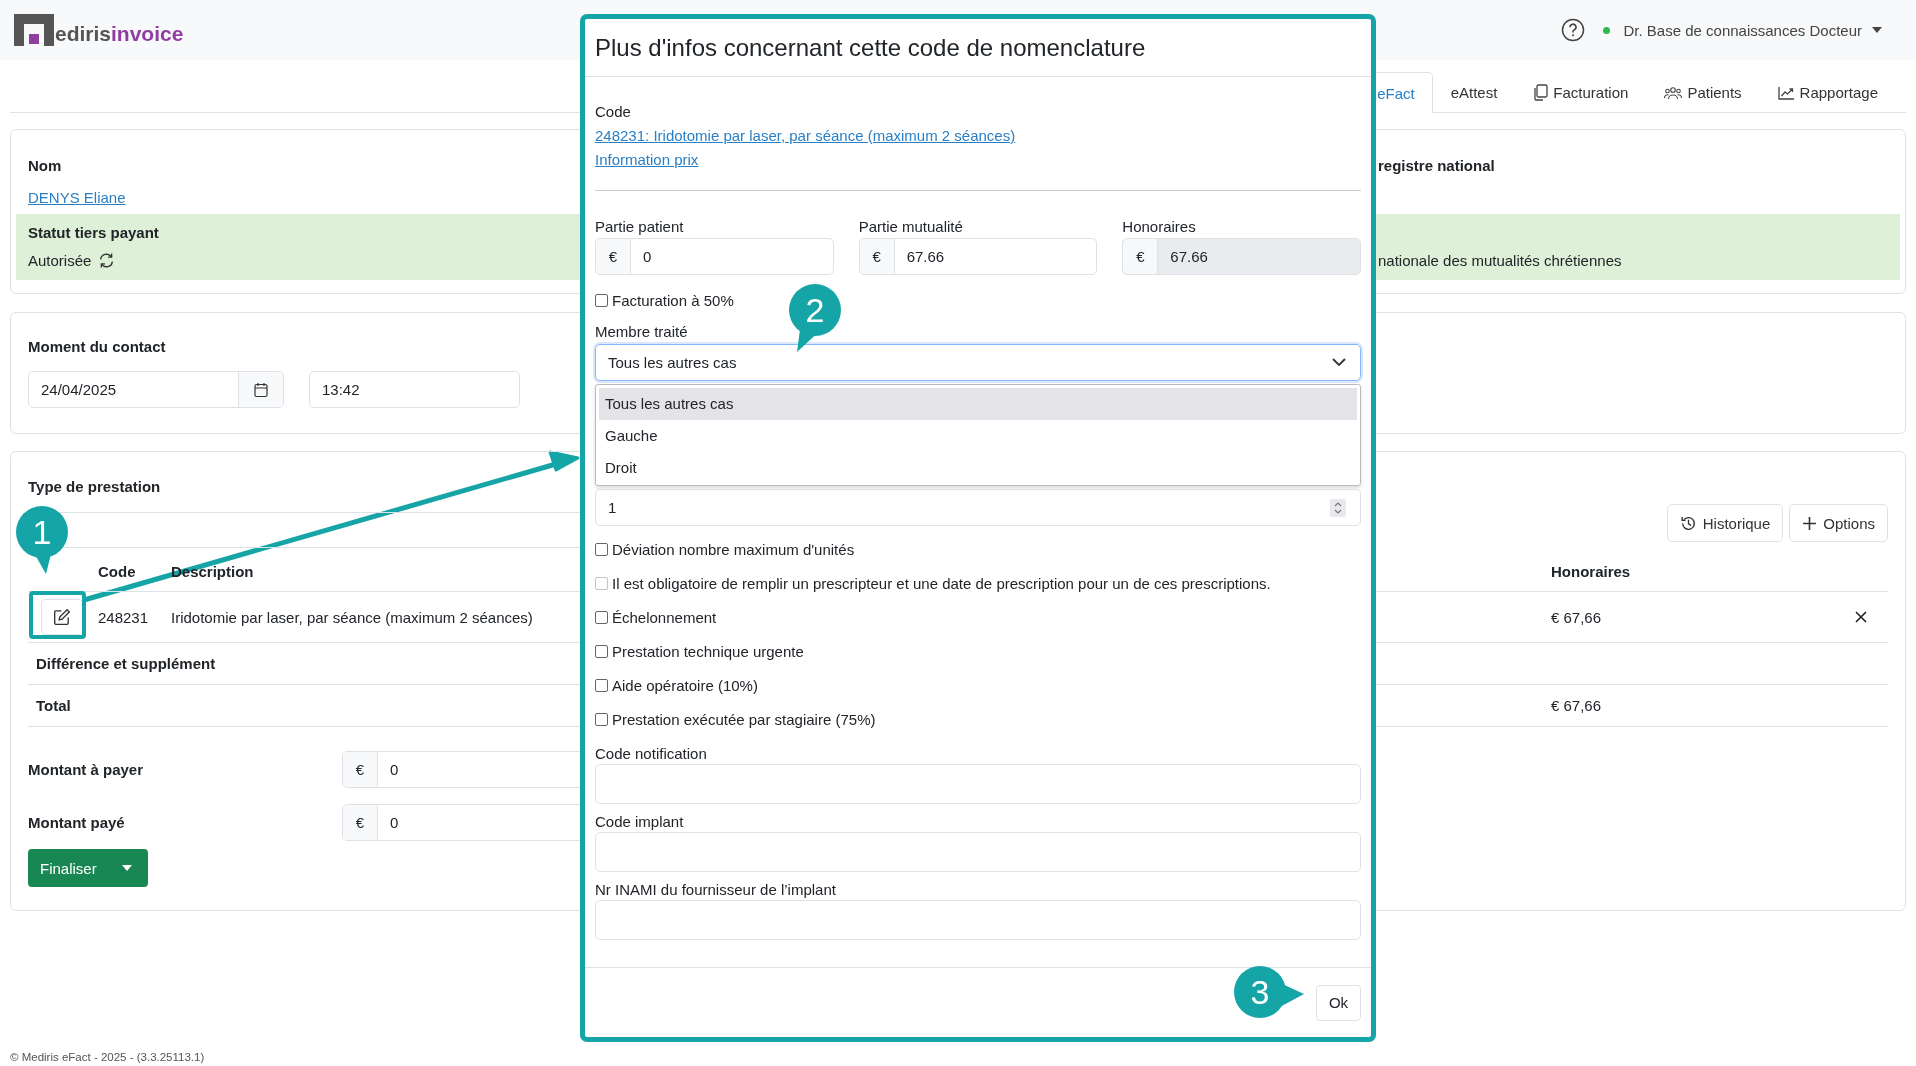 This screenshot has height=1066, width=1916. What do you see at coordinates (870, 47) in the screenshot?
I see `modal-title: Plus d'infos concernant cette code de nomenclature` at bounding box center [870, 47].